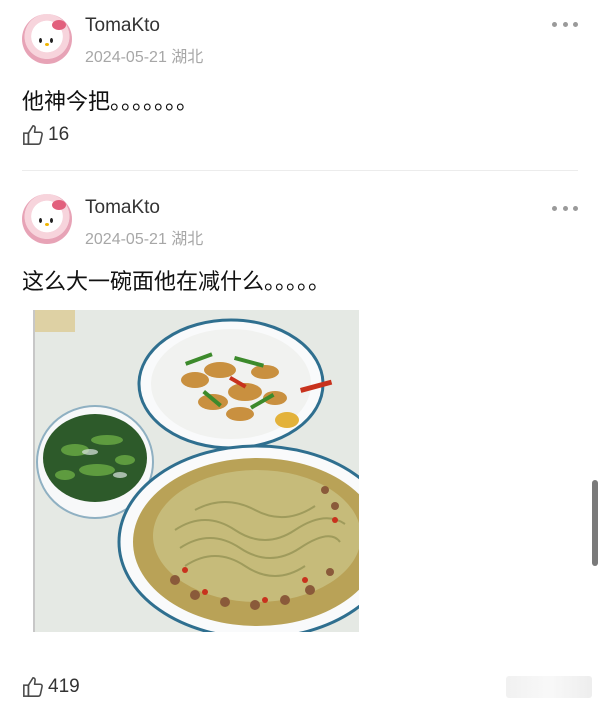 This screenshot has width=600, height=702. Describe the element at coordinates (110, 102) in the screenshot. I see `post-content: 他神今把。。。。。。。` at that location.